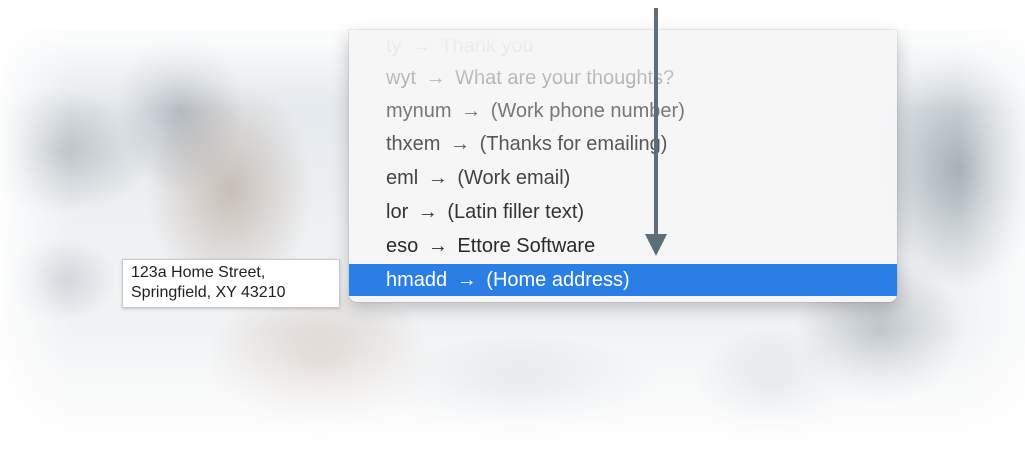 The image size is (1025, 465). I want to click on menu-item-expansion: (Work email), so click(514, 178).